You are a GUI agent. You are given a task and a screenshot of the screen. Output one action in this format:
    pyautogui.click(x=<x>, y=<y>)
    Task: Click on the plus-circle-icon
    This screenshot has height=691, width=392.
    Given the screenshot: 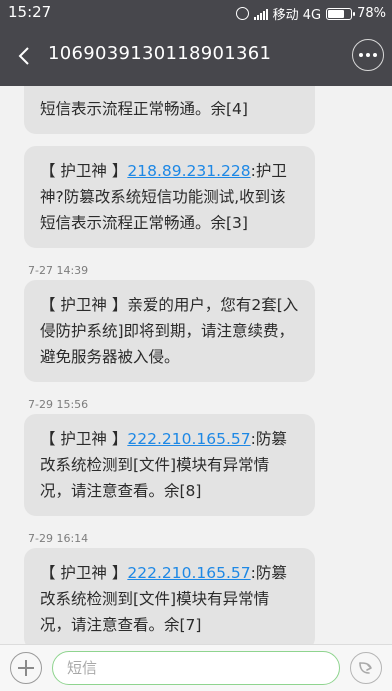 What is the action you would take?
    pyautogui.click(x=26, y=668)
    